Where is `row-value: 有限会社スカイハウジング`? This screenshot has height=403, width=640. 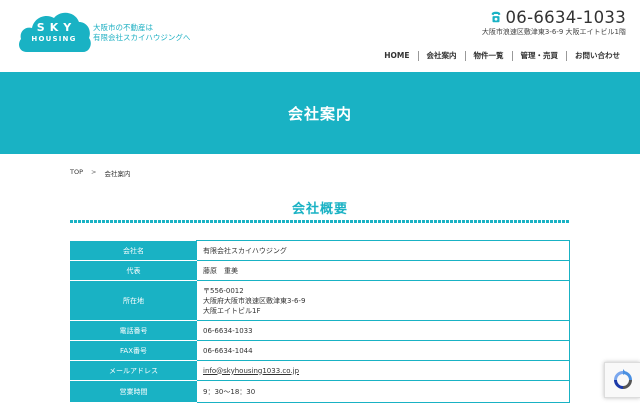 row-value: 有限会社スカイハウジング is located at coordinates (383, 250).